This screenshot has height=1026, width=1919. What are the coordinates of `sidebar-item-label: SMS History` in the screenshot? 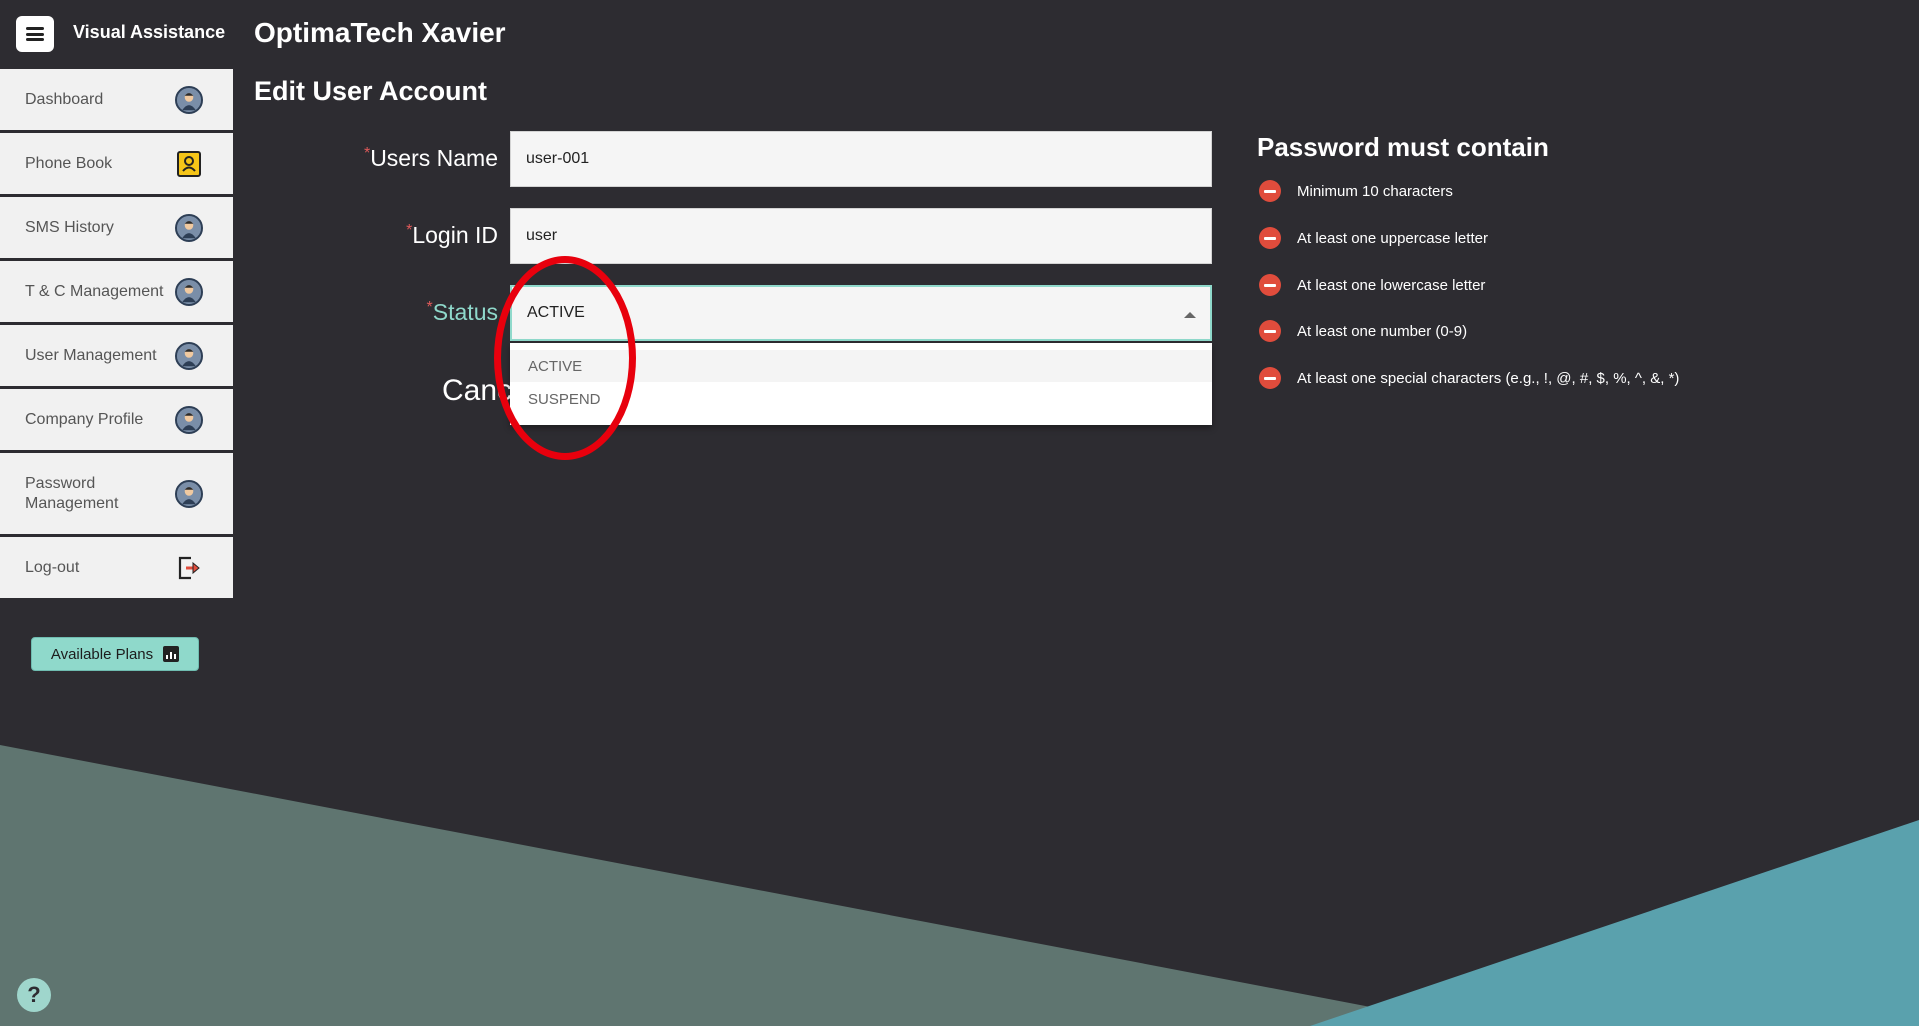 It's located at (69, 227).